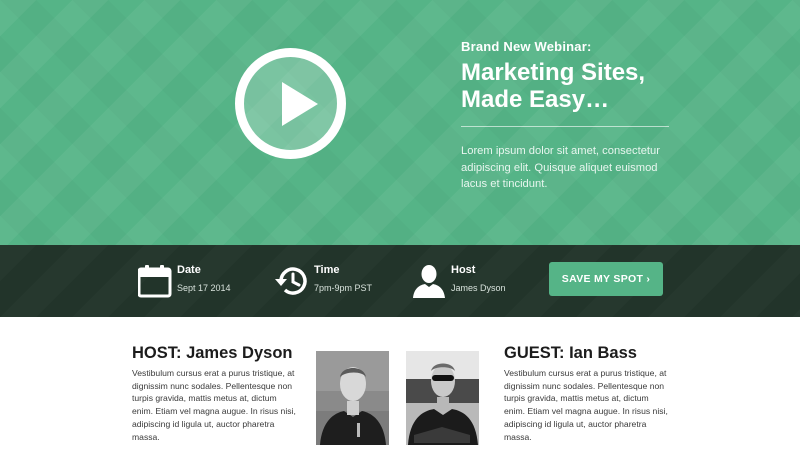  What do you see at coordinates (553, 72) in the screenshot?
I see `hero-headline-line1: Marketing Sites,` at bounding box center [553, 72].